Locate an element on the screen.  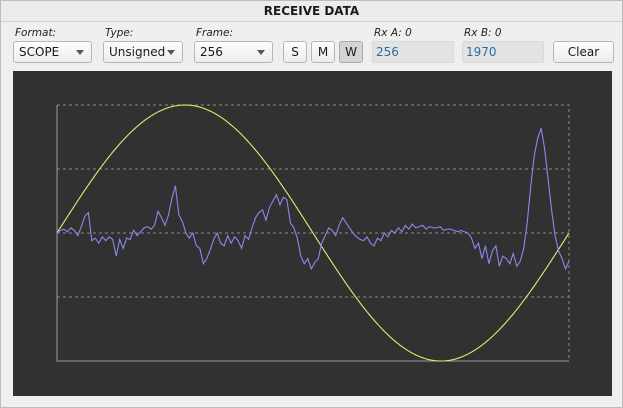
rx-a-field: 256 is located at coordinates (413, 52).